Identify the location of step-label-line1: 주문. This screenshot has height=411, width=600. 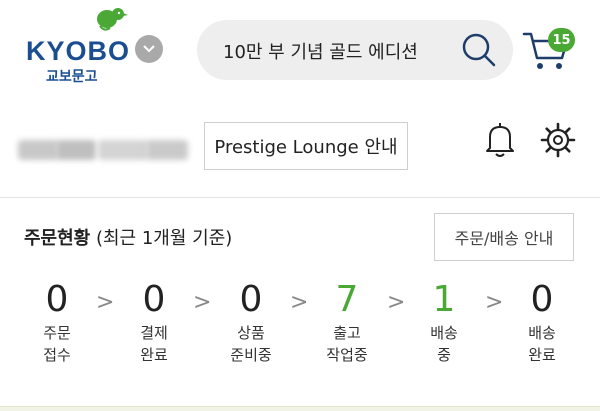
(57, 333).